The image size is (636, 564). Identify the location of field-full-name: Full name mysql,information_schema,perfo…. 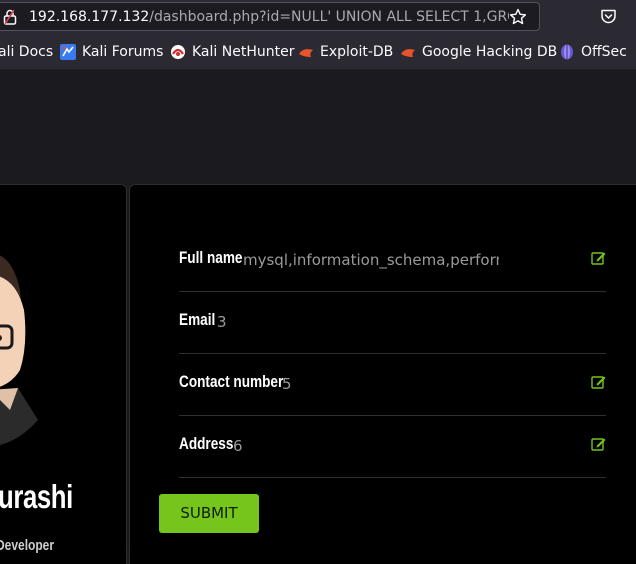
(392, 261).